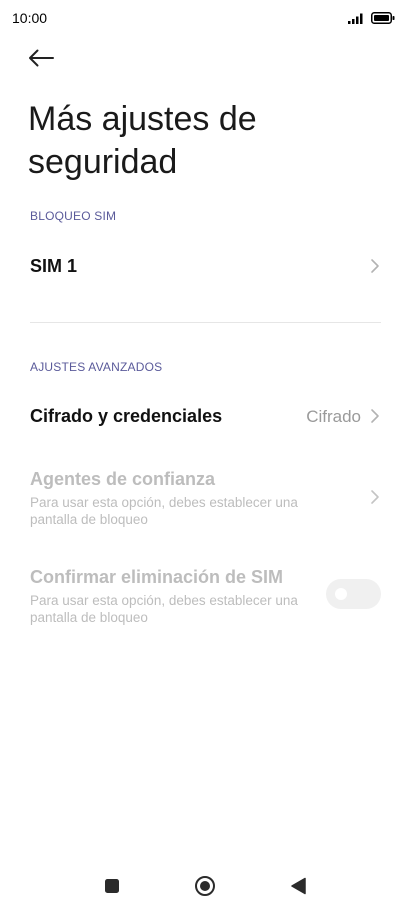  What do you see at coordinates (126, 416) in the screenshot?
I see `row-title: Cifrado y credenciales` at bounding box center [126, 416].